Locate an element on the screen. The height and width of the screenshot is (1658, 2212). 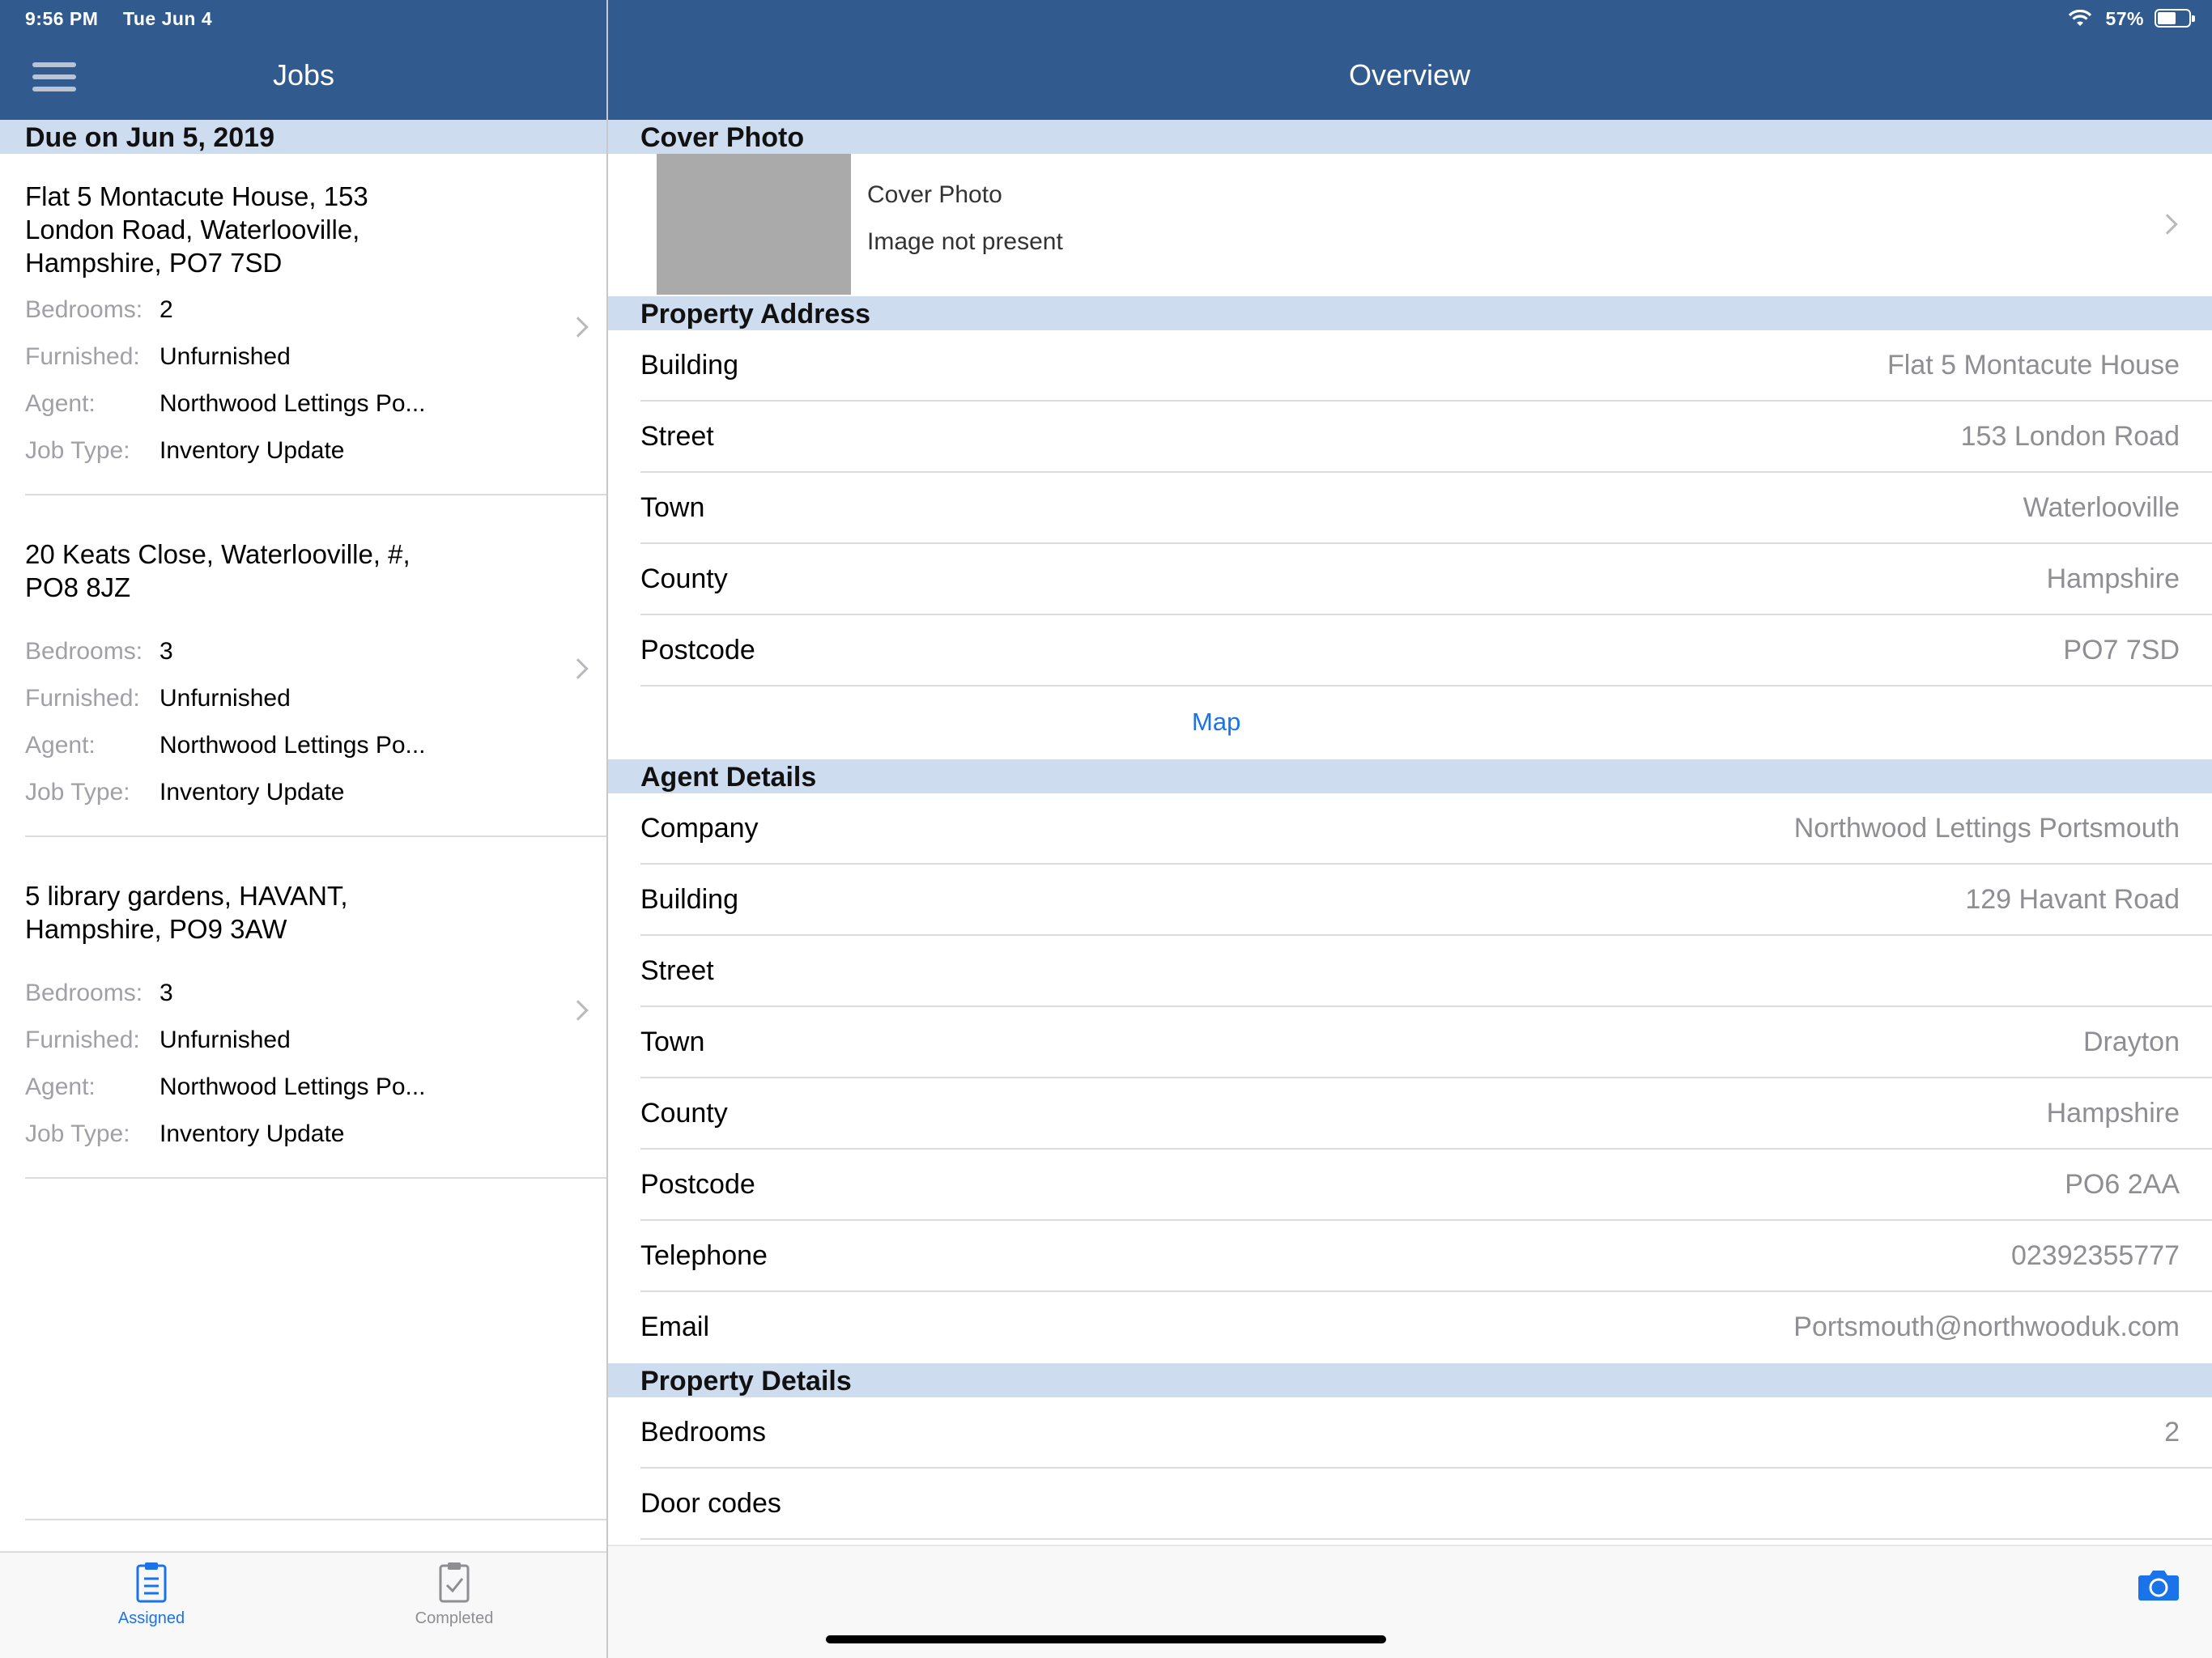
row-key: Bedrooms is located at coordinates (703, 1432).